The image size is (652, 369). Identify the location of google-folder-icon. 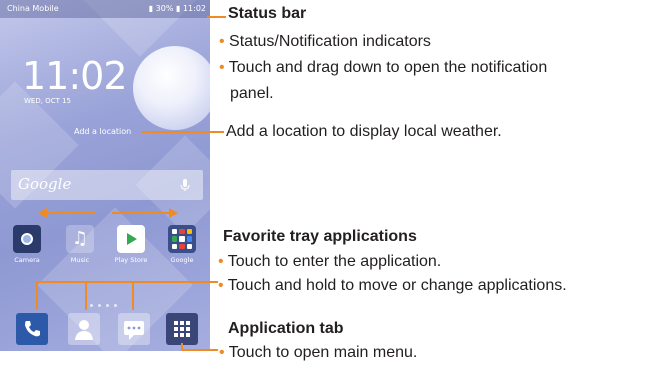
(182, 239).